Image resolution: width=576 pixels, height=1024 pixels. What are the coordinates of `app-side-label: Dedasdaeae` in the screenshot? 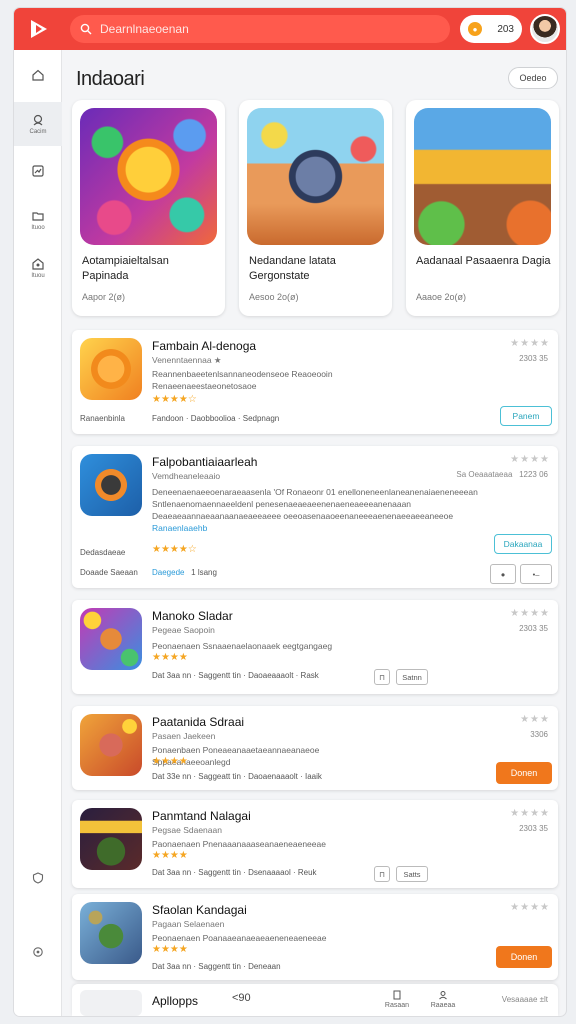 It's located at (103, 552).